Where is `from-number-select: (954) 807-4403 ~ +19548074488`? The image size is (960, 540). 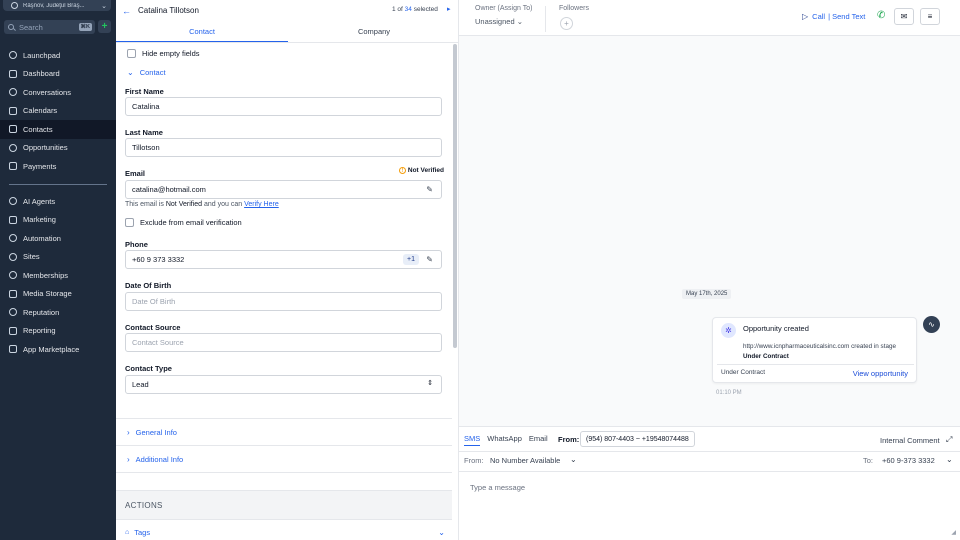 from-number-select: (954) 807-4403 ~ +19548074488 is located at coordinates (637, 439).